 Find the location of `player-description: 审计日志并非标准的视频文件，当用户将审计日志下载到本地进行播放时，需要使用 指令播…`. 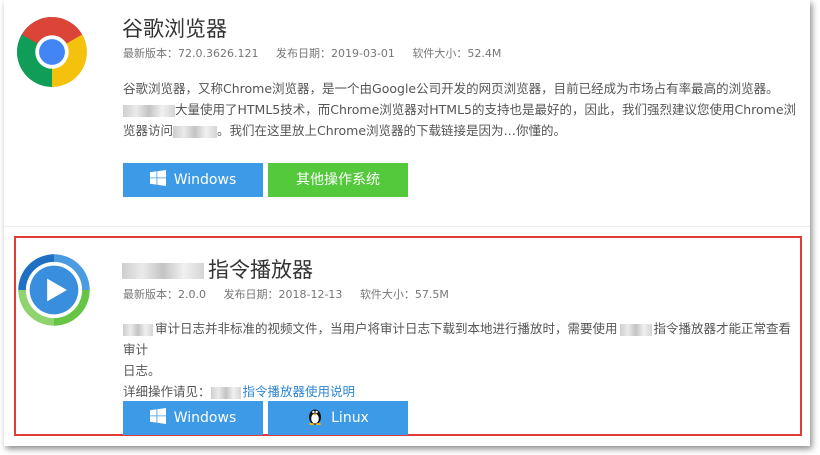

player-description: 审计日志并非标准的视频文件，当用户将审计日志下载到本地进行播放时，需要使用 指令播… is located at coordinates (457, 360).